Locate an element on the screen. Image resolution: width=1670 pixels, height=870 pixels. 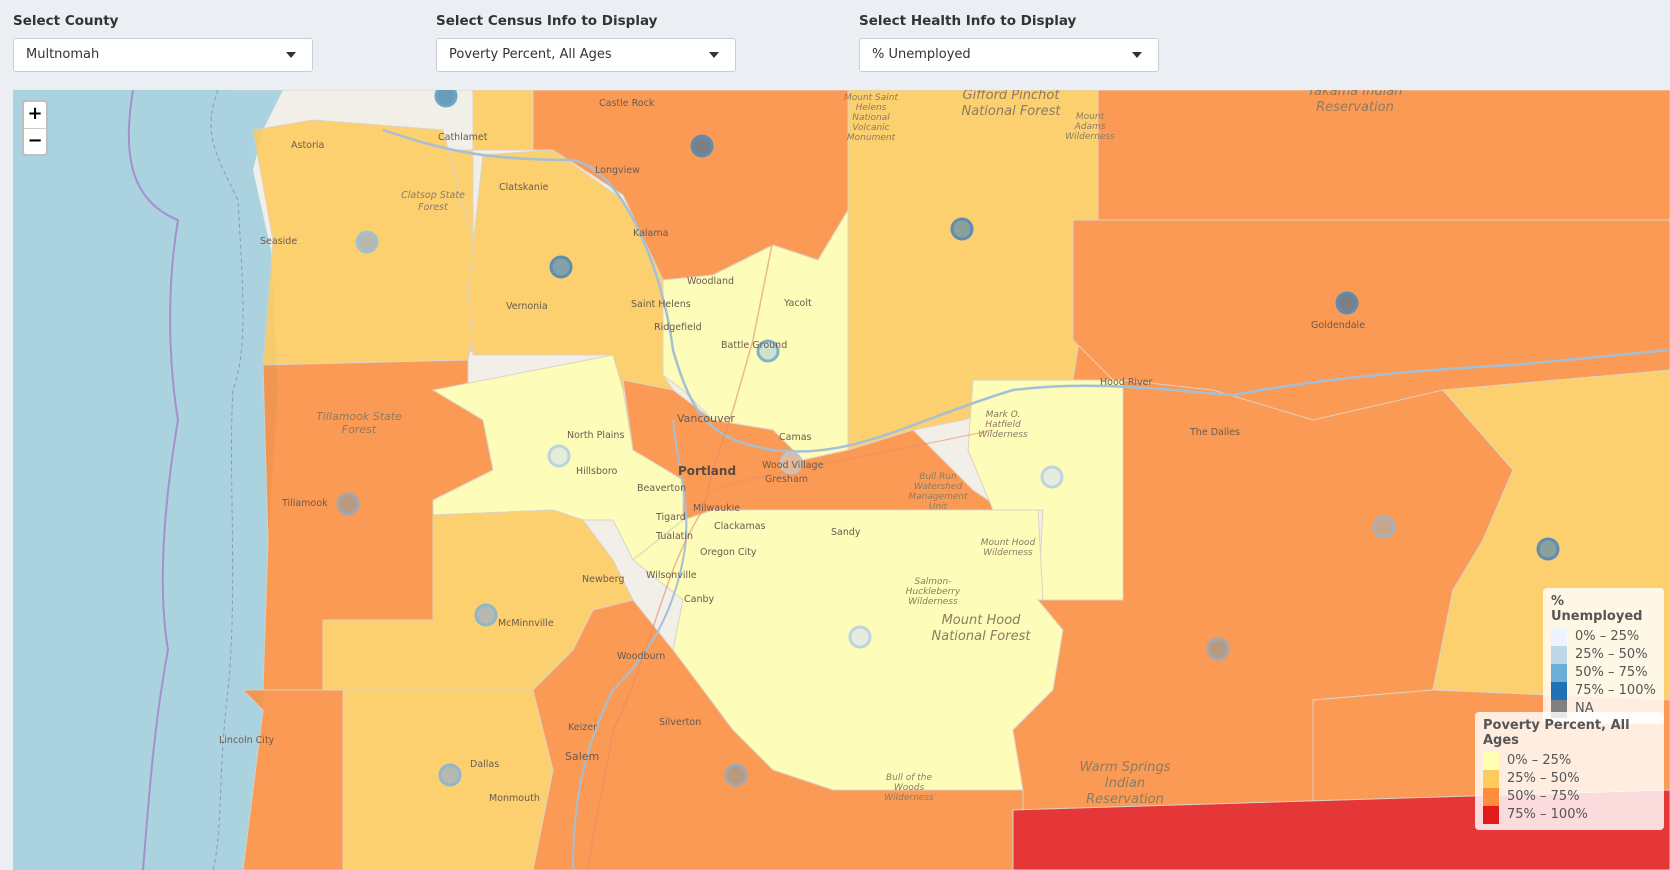
place-label: Camas is located at coordinates (795, 437).